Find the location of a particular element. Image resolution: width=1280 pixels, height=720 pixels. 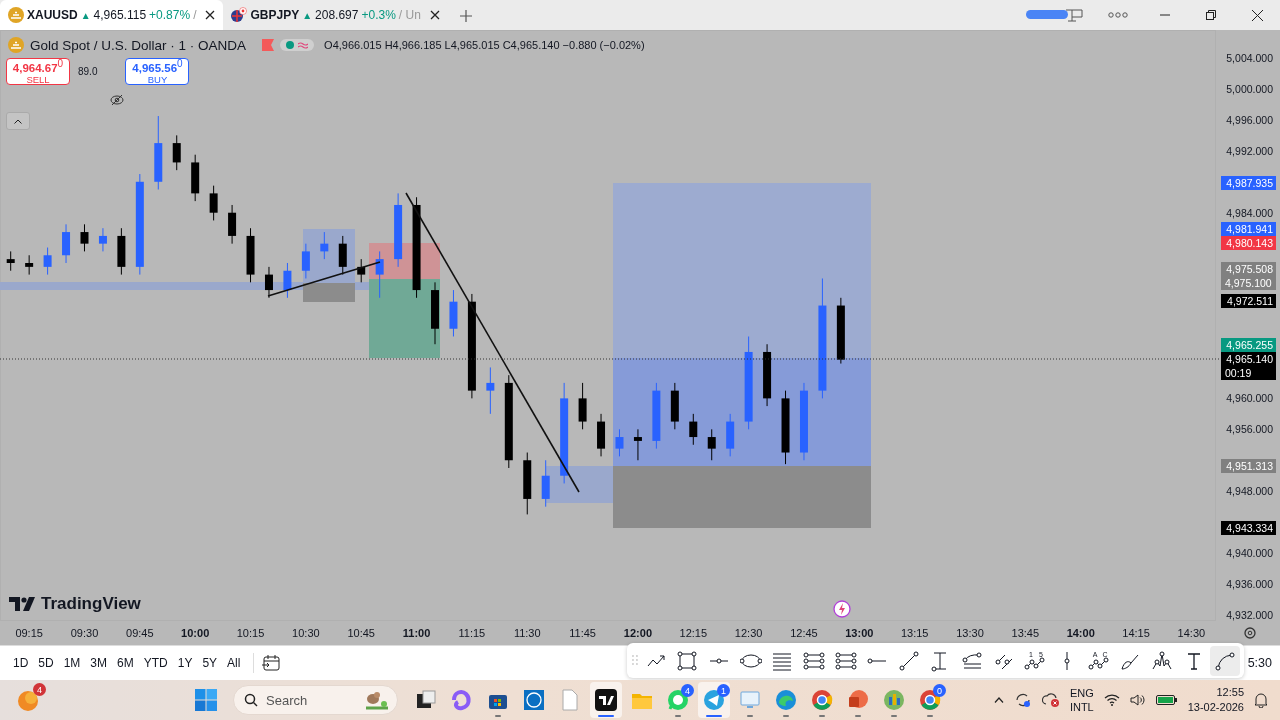

price-axis-label: 4,996.000 is located at coordinates (1249, 119).